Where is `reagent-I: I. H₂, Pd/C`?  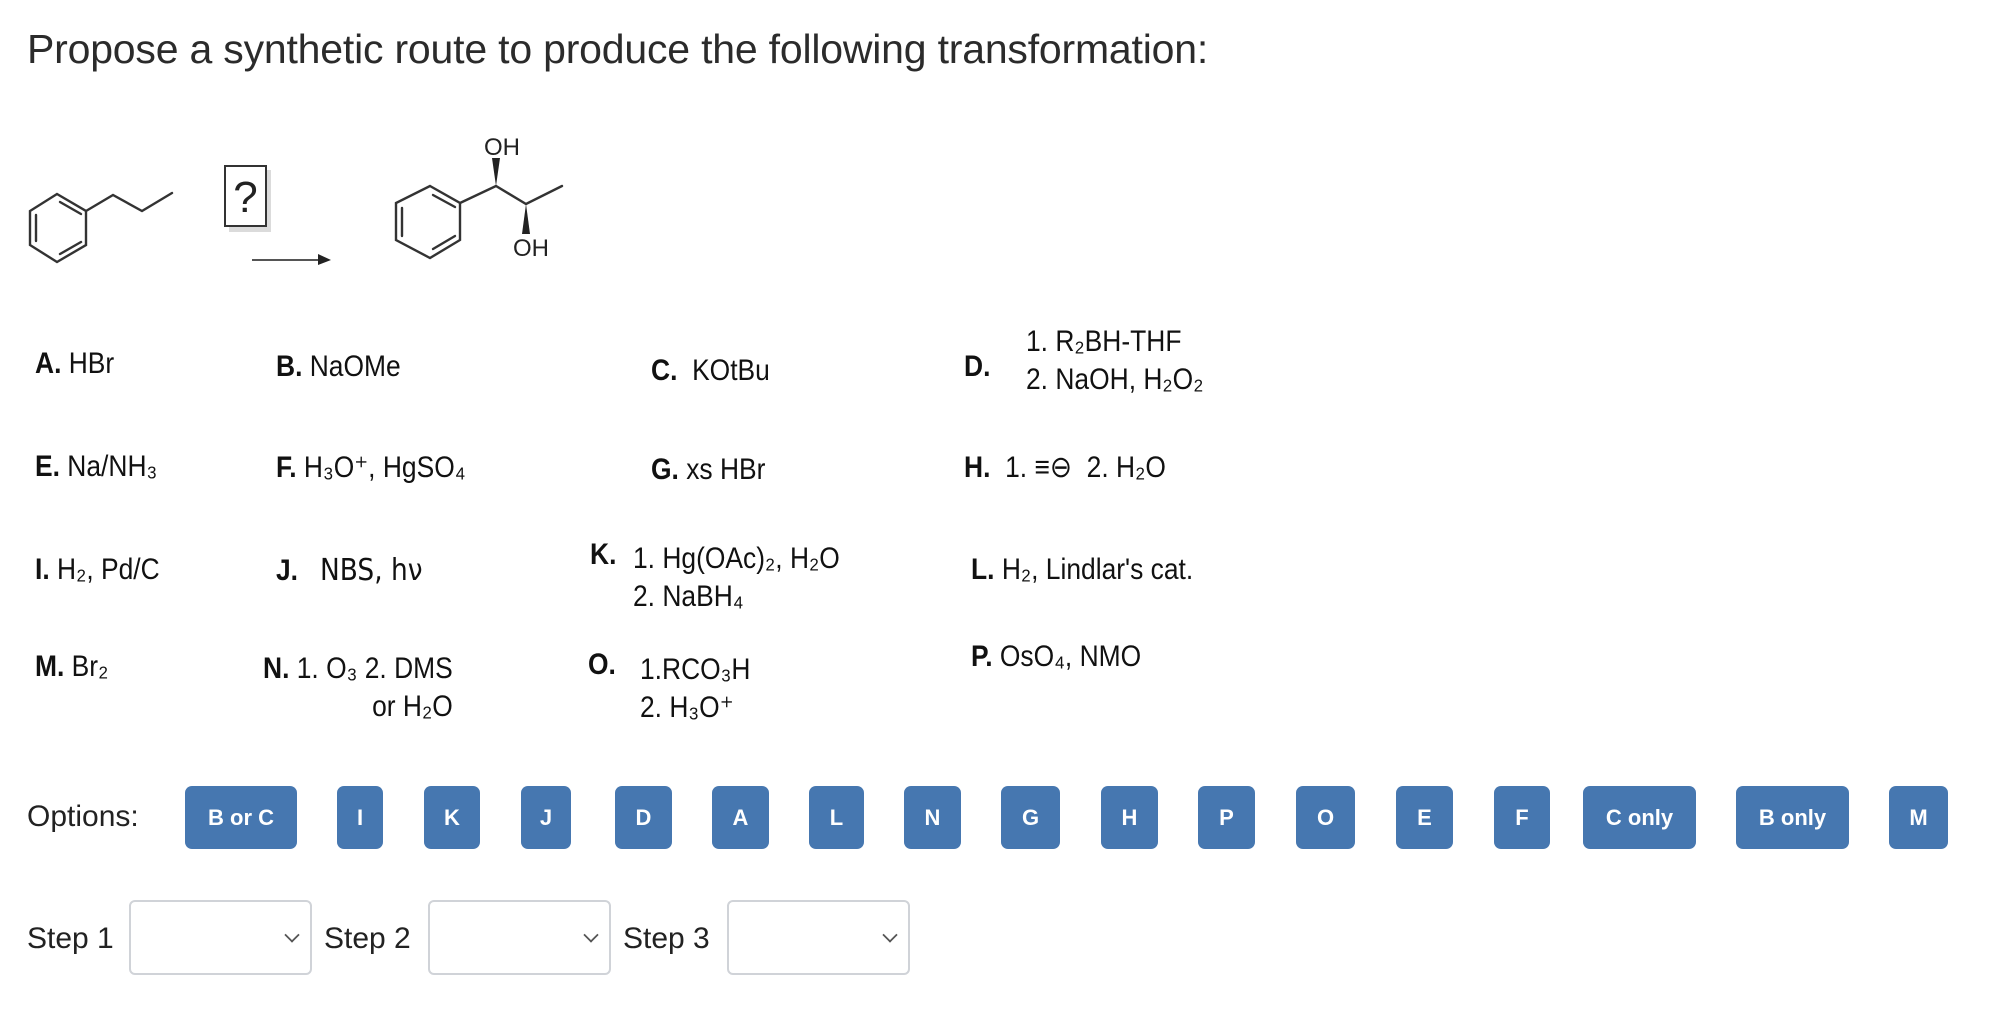 reagent-I: I. H₂, Pd/C is located at coordinates (97, 569).